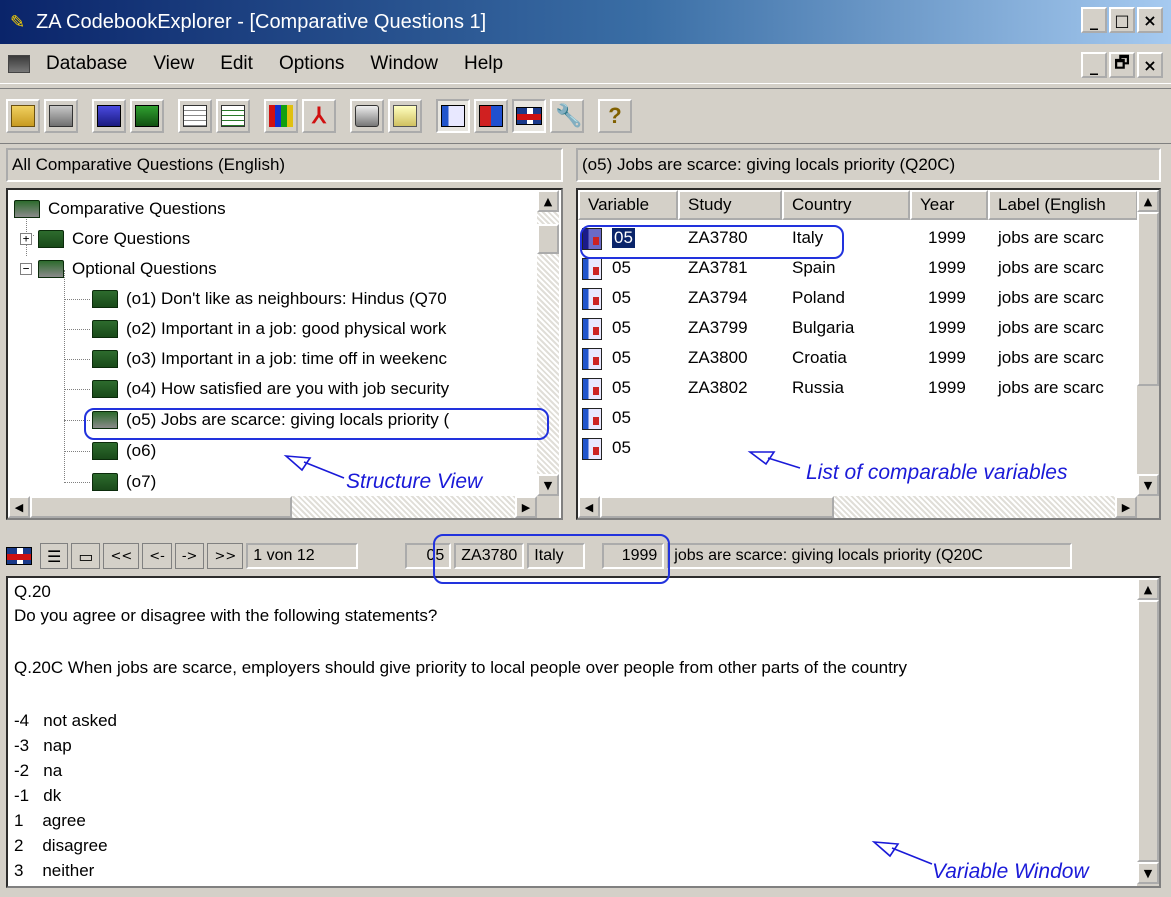  What do you see at coordinates (86, 64) in the screenshot?
I see `menu-database: Database` at bounding box center [86, 64].